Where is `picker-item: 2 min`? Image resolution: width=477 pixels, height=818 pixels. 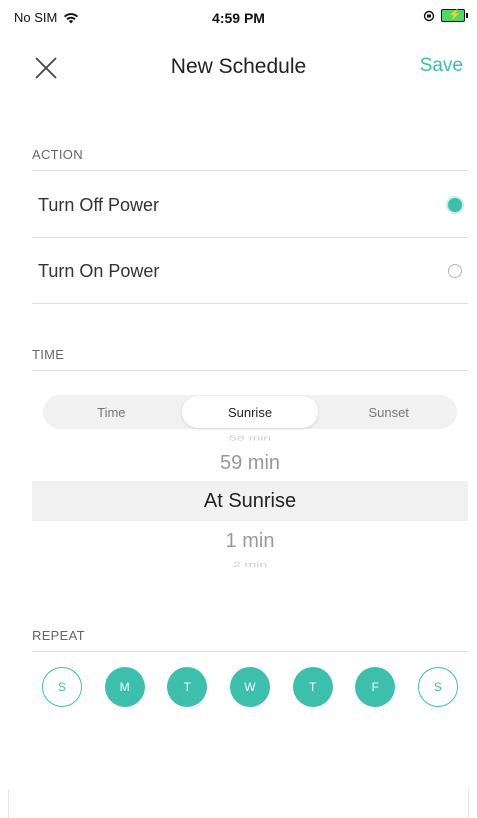 picker-item: 2 min is located at coordinates (250, 564).